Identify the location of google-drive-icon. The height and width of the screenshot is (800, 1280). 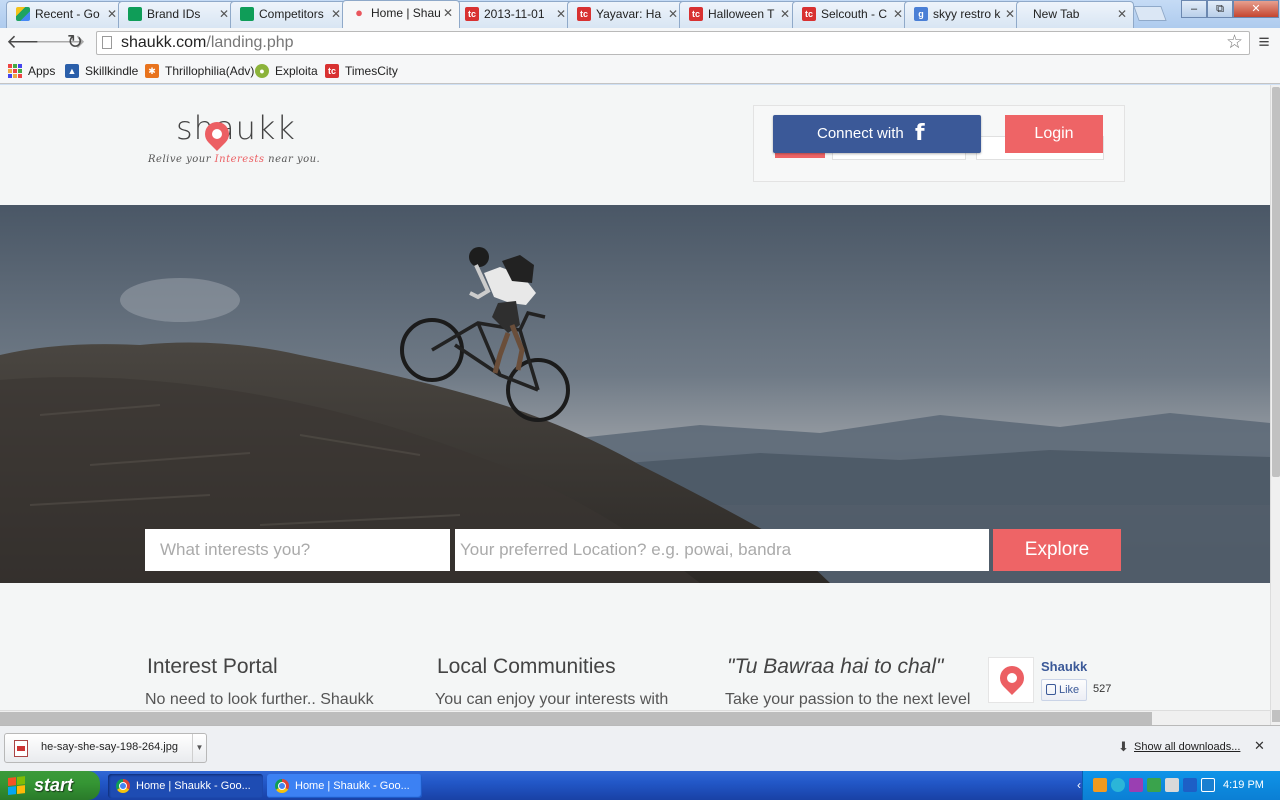
(23, 14).